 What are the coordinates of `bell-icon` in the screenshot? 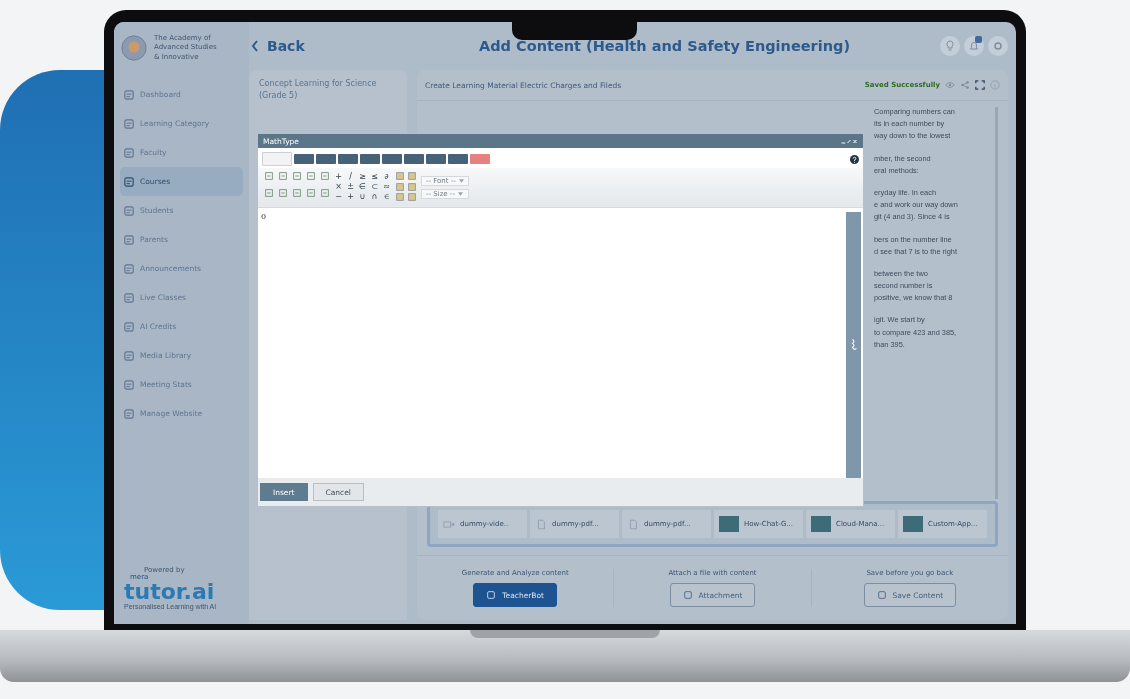 It's located at (974, 46).